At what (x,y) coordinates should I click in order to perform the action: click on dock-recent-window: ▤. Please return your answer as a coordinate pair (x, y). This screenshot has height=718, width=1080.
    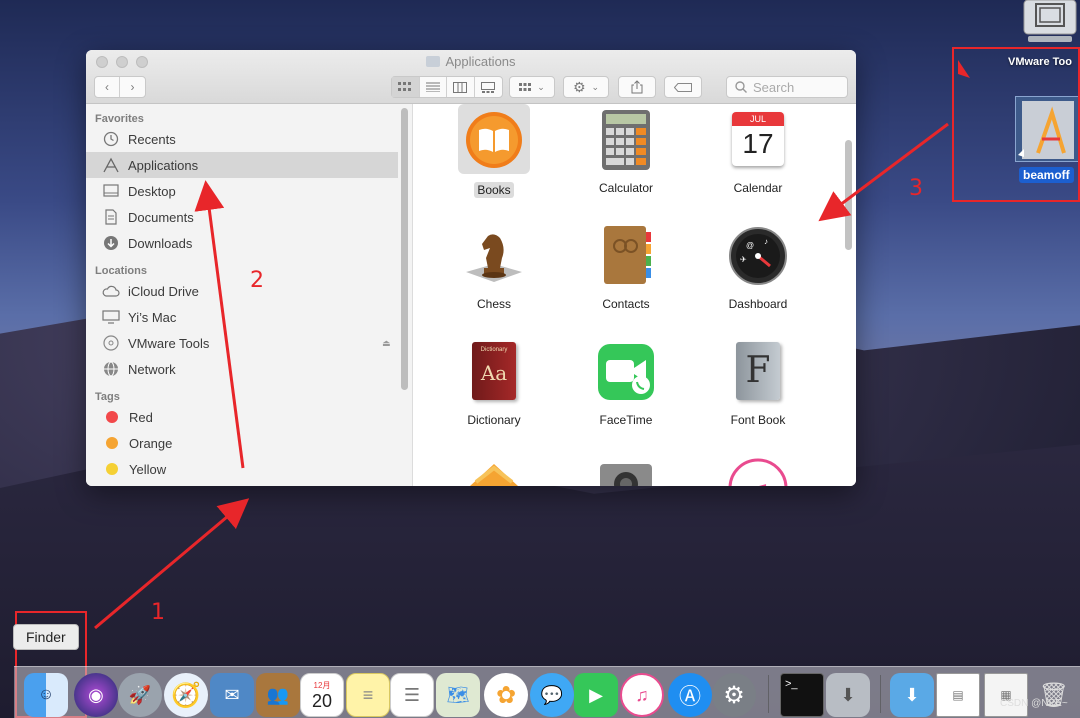
    Looking at the image, I should click on (958, 695).